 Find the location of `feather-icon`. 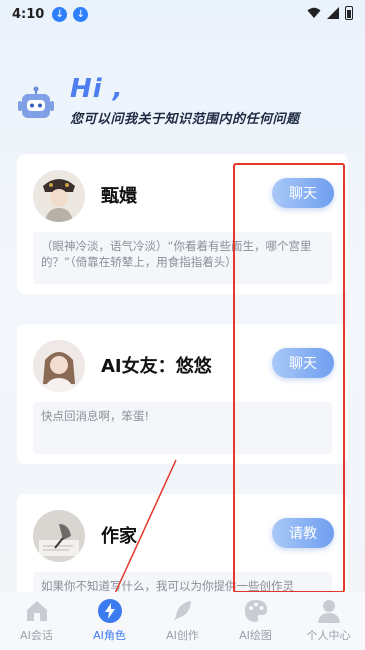

feather-icon is located at coordinates (182, 611).